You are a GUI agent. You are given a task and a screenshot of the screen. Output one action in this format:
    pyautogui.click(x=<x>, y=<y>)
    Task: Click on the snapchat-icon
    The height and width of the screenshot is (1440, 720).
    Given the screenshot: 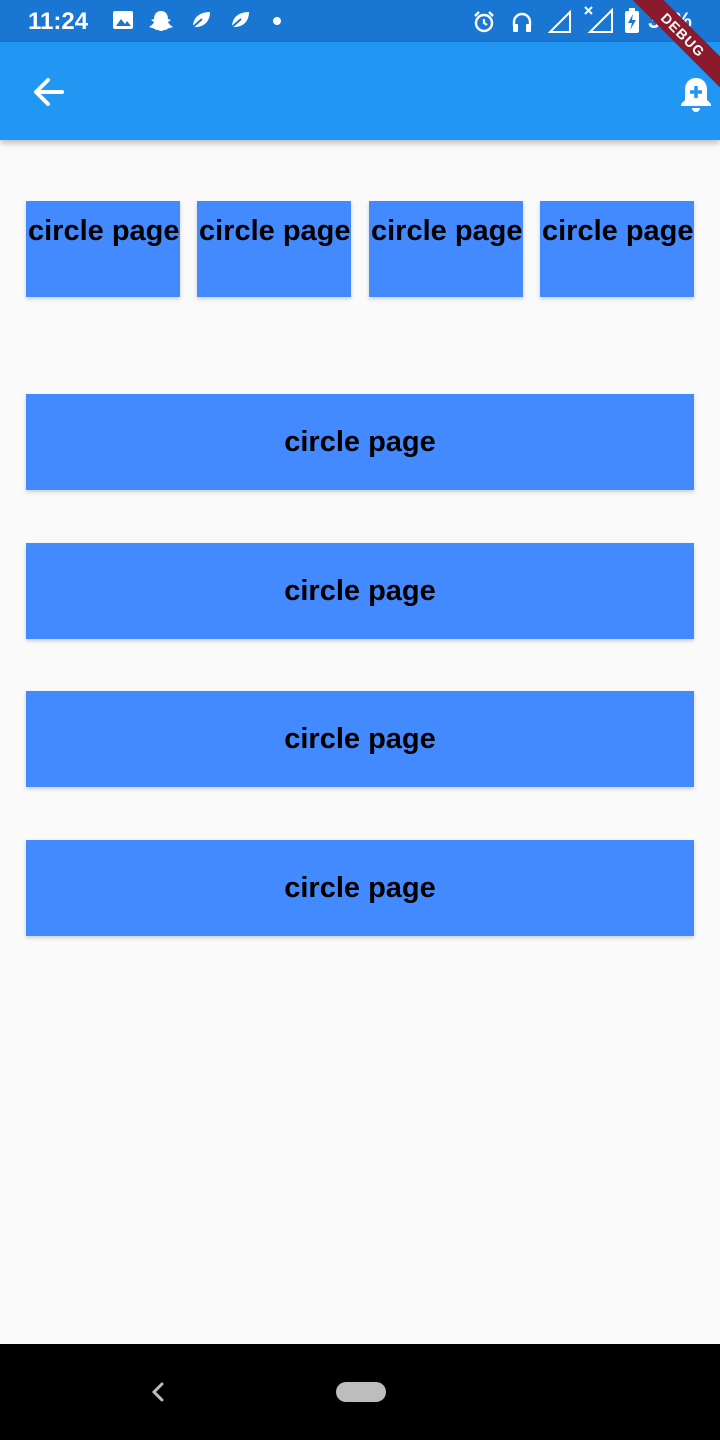 What is the action you would take?
    pyautogui.click(x=161, y=21)
    